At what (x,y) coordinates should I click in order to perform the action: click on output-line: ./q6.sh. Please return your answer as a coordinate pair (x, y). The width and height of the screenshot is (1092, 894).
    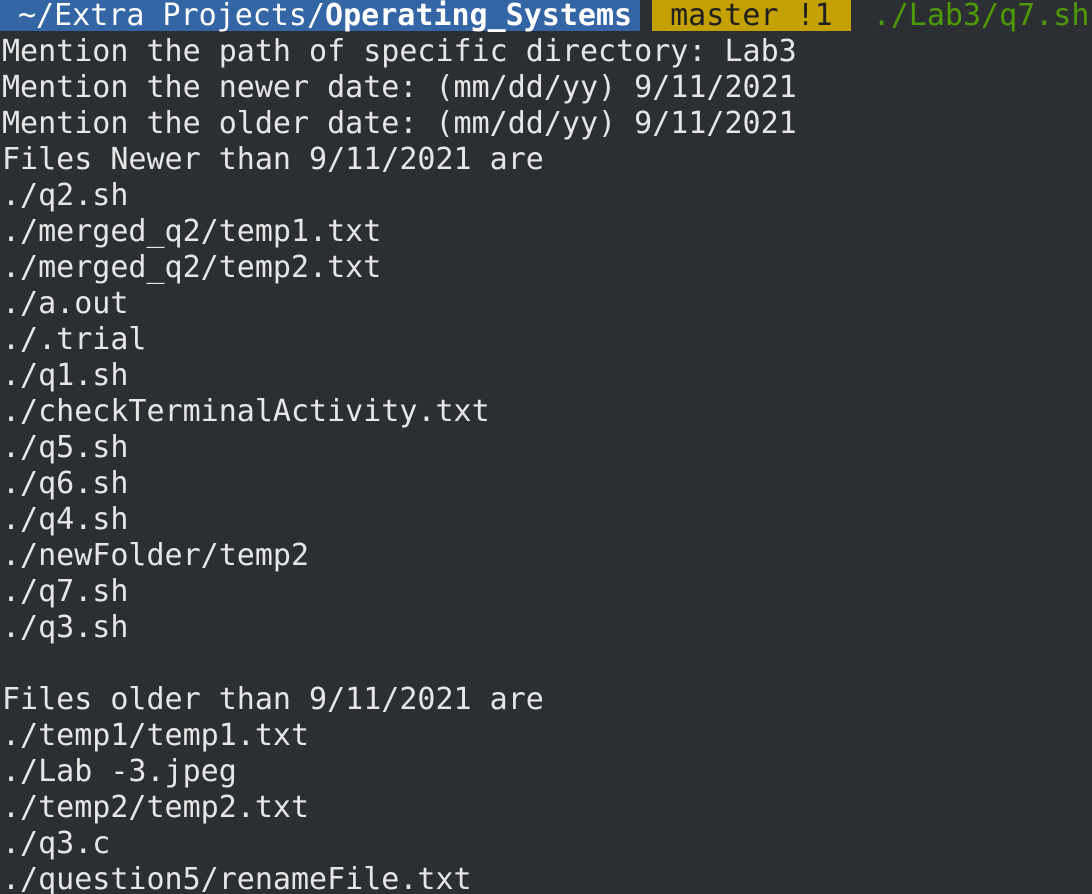
    Looking at the image, I should click on (65, 483).